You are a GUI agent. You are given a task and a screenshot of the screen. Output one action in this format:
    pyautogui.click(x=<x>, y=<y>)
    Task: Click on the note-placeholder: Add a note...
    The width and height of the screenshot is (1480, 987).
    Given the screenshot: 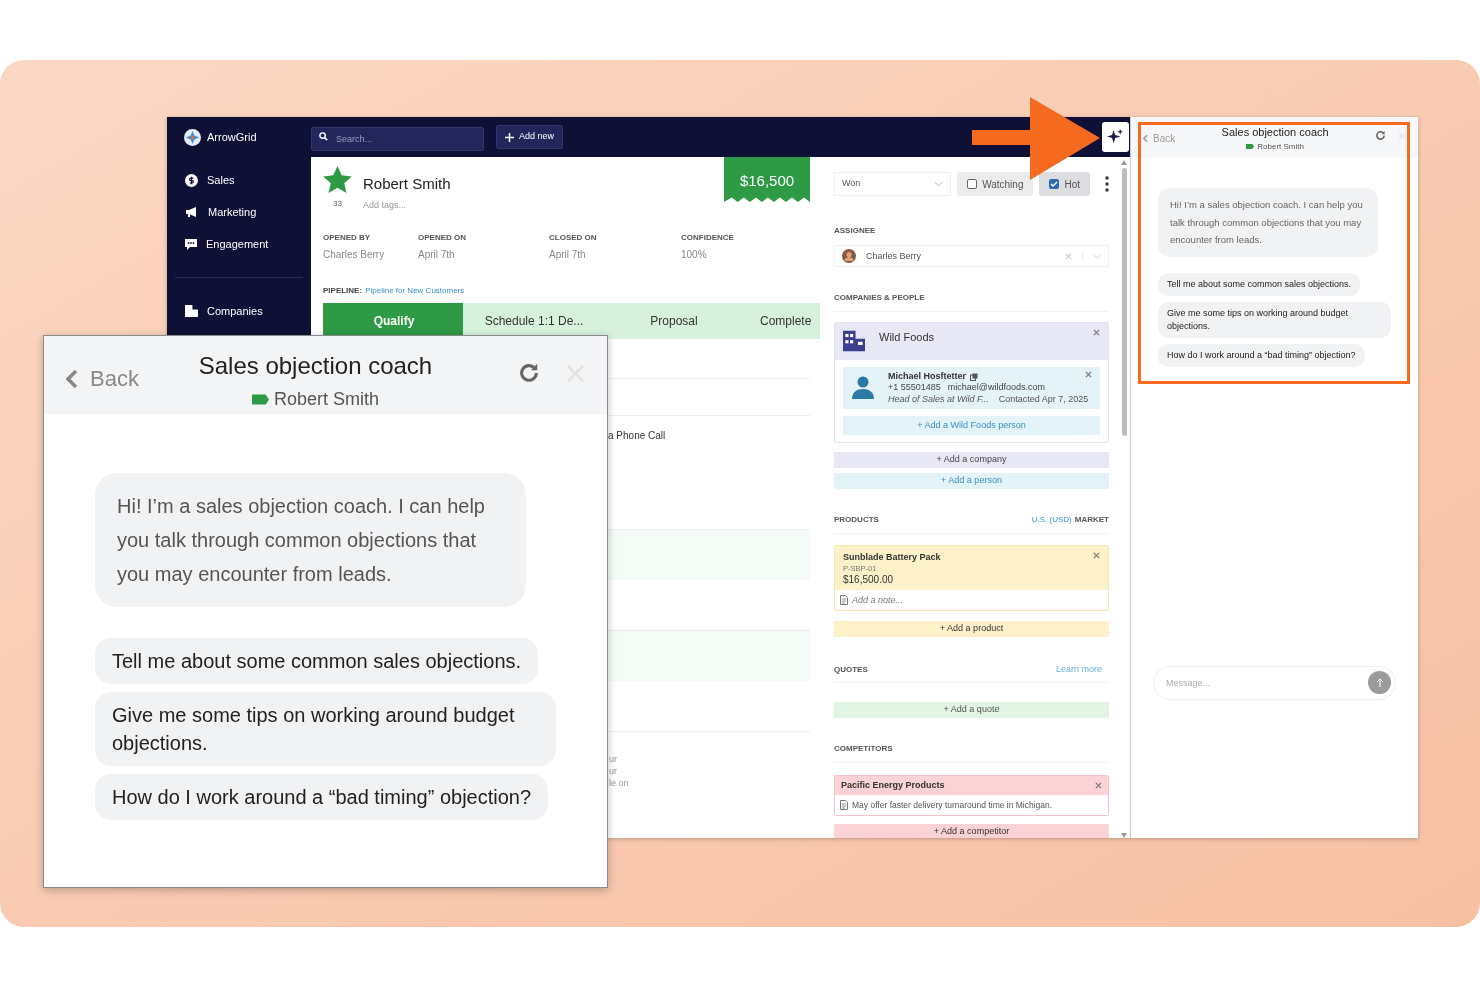 What is the action you would take?
    pyautogui.click(x=878, y=600)
    